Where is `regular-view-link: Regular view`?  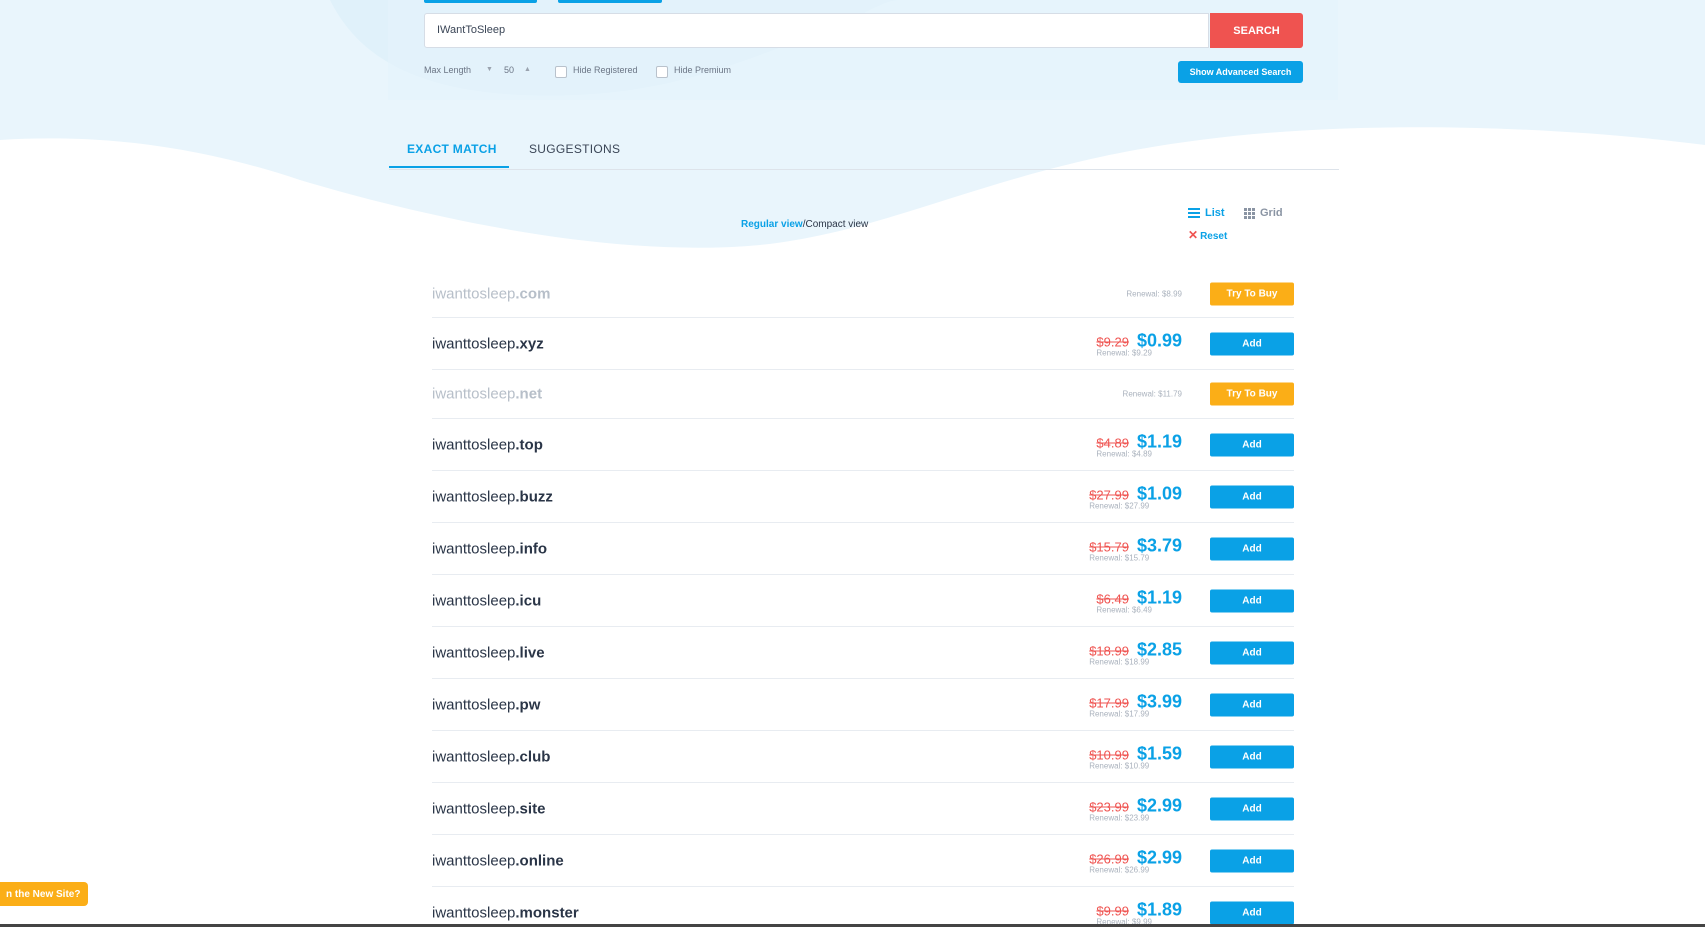 regular-view-link: Regular view is located at coordinates (772, 224).